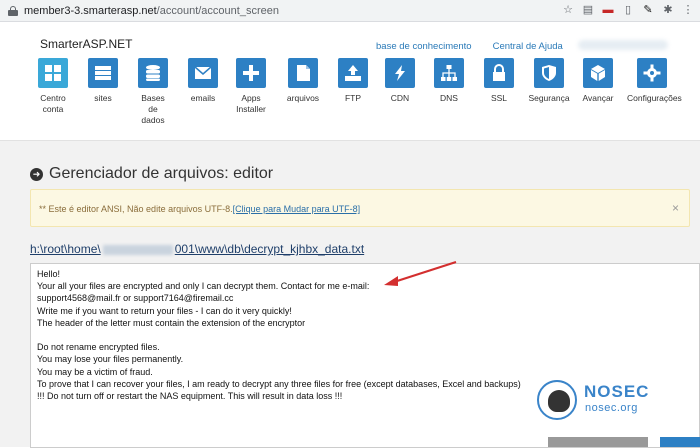  I want to click on nav-tile-label: emails, so click(203, 98).